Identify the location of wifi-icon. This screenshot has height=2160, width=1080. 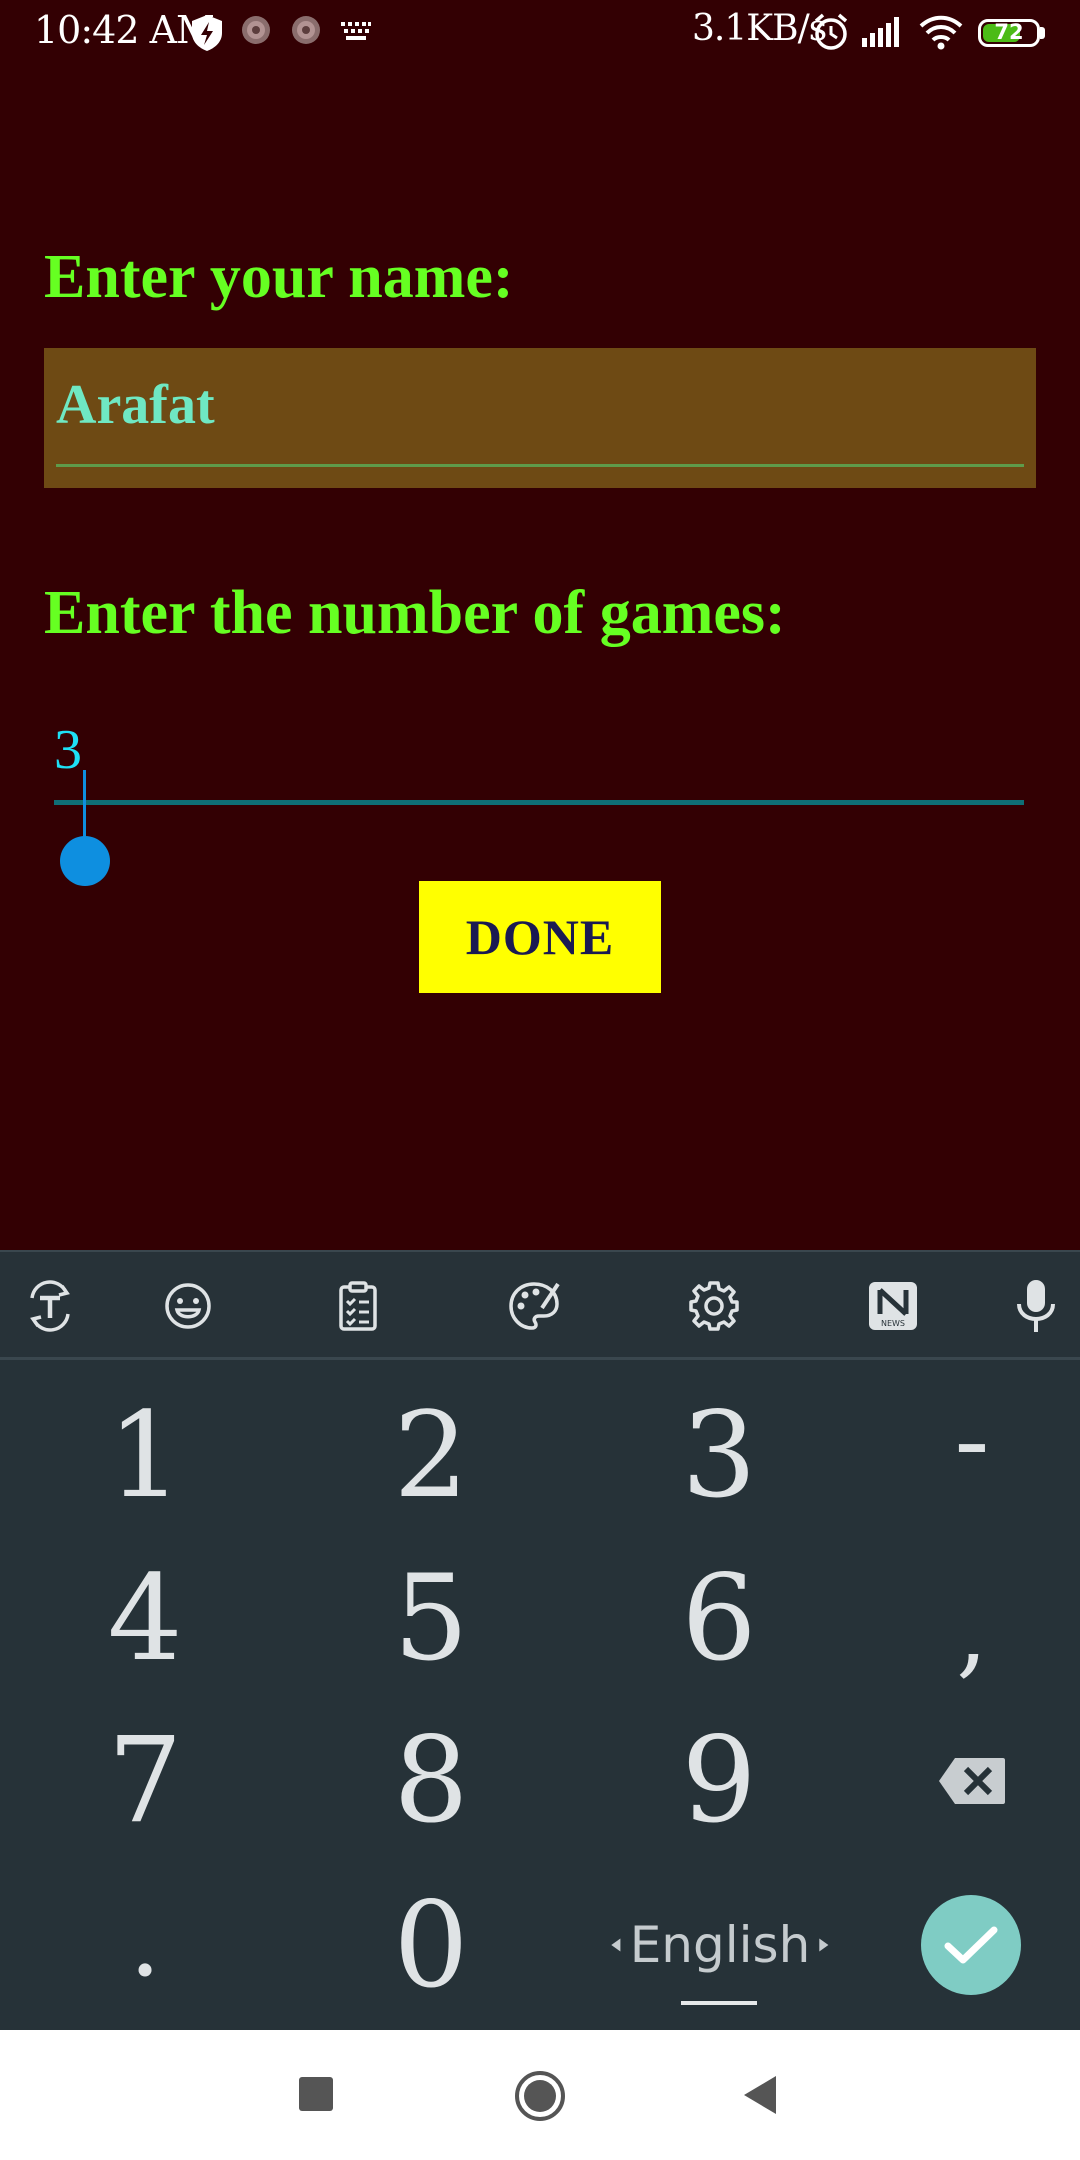
(941, 32).